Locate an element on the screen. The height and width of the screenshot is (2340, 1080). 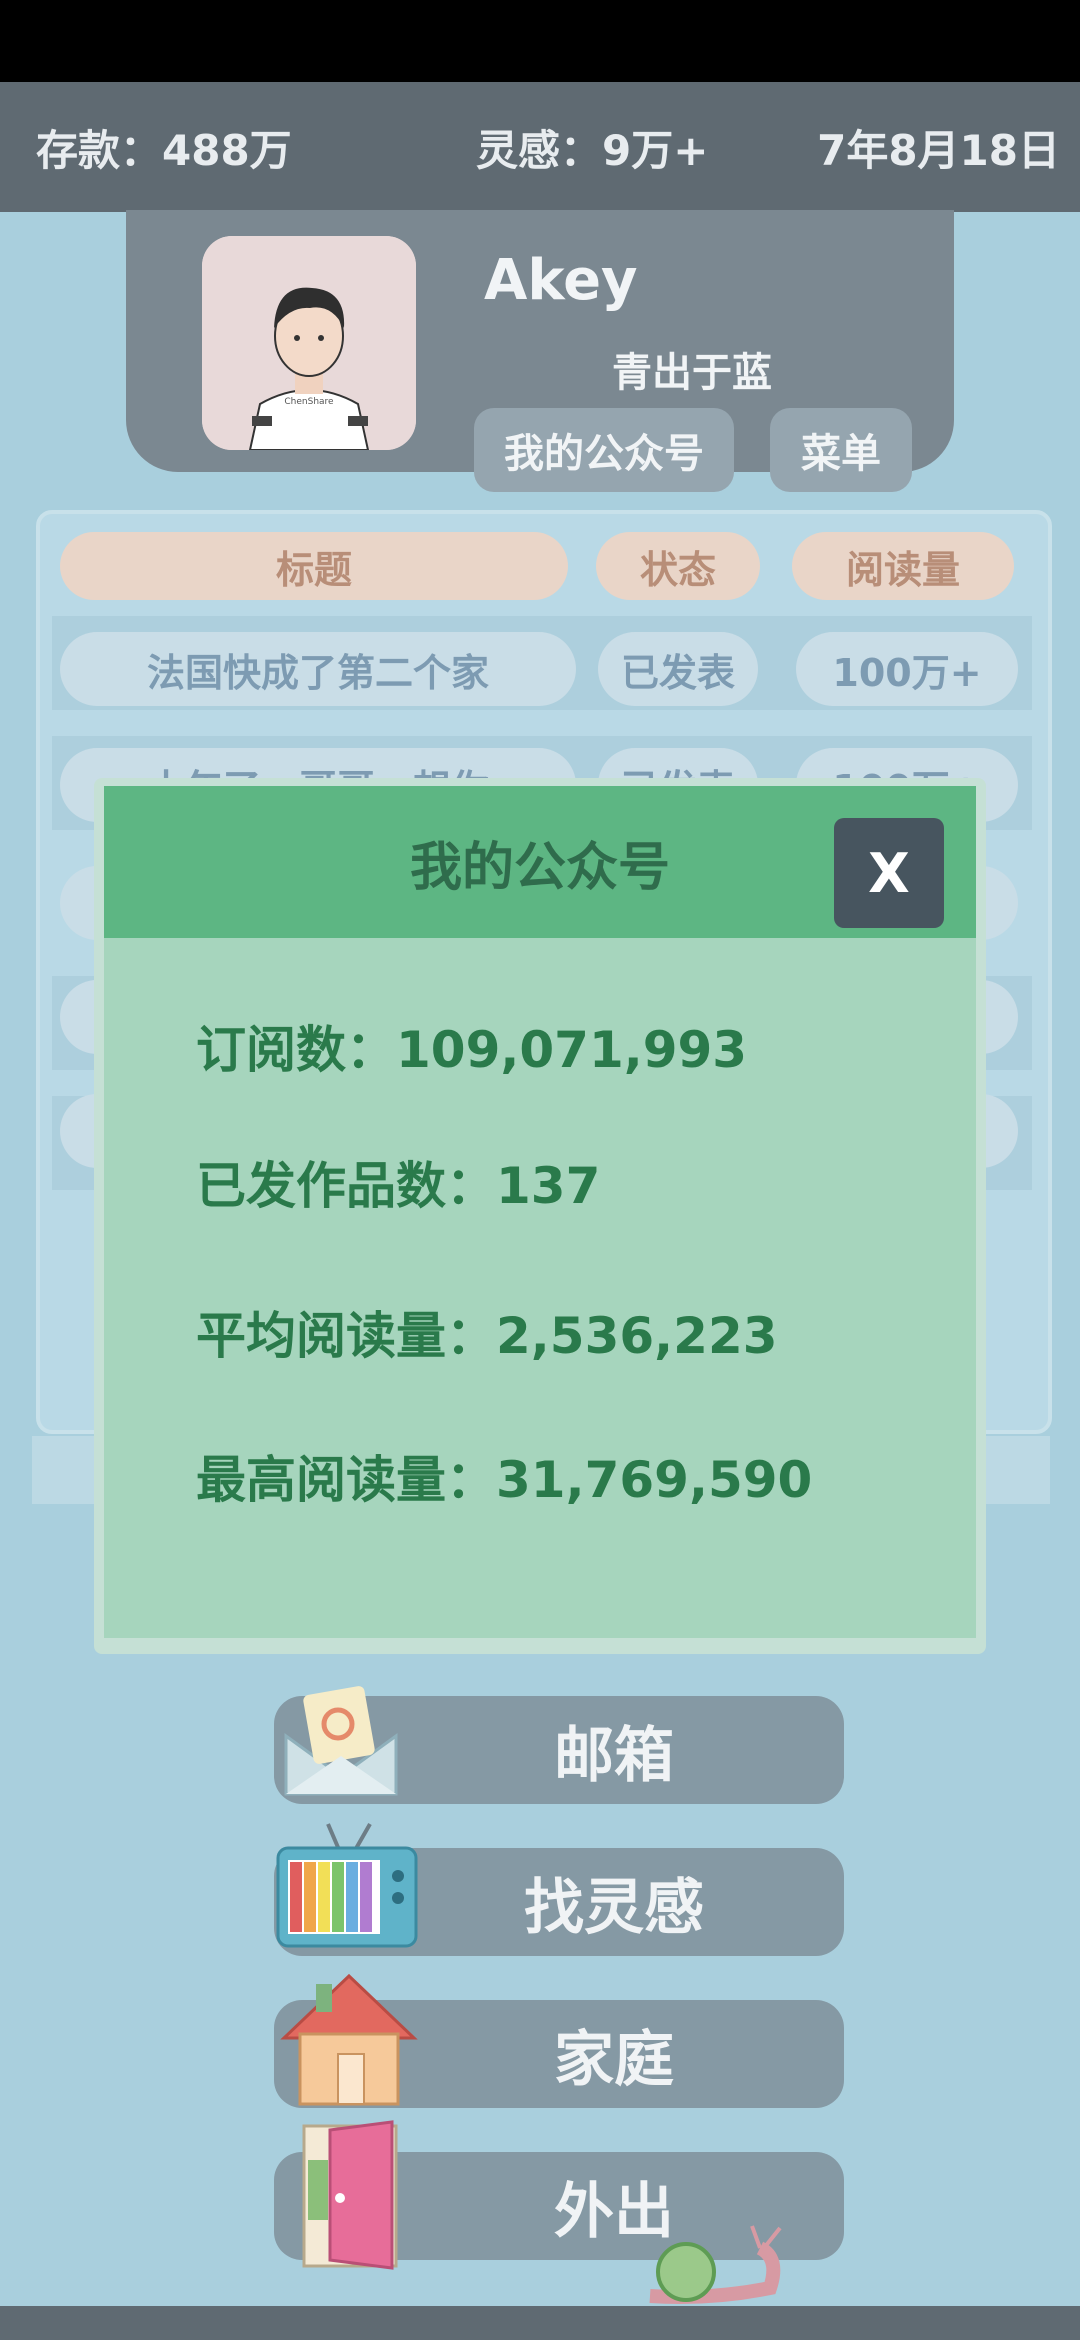
avatar: ChenShare is located at coordinates (309, 343).